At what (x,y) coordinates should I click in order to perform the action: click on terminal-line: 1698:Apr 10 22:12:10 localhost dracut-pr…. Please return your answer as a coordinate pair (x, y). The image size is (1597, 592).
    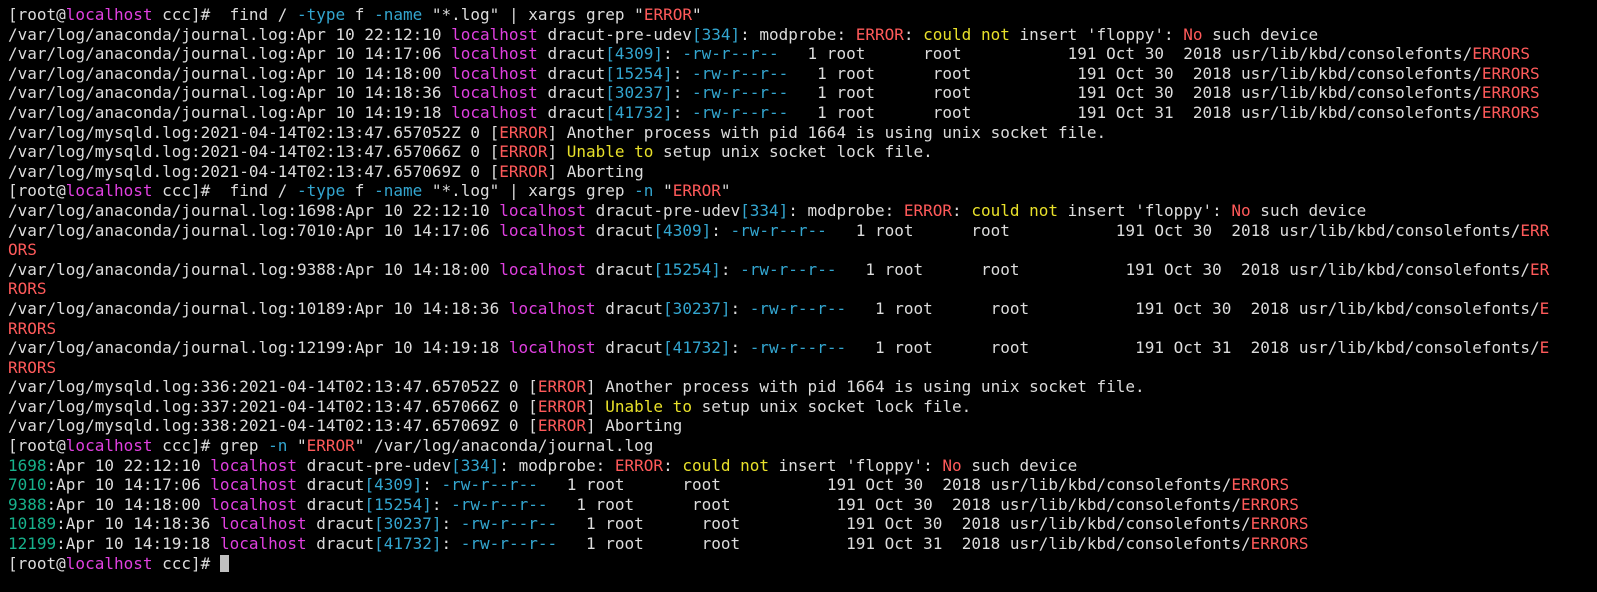
    Looking at the image, I should click on (802, 466).